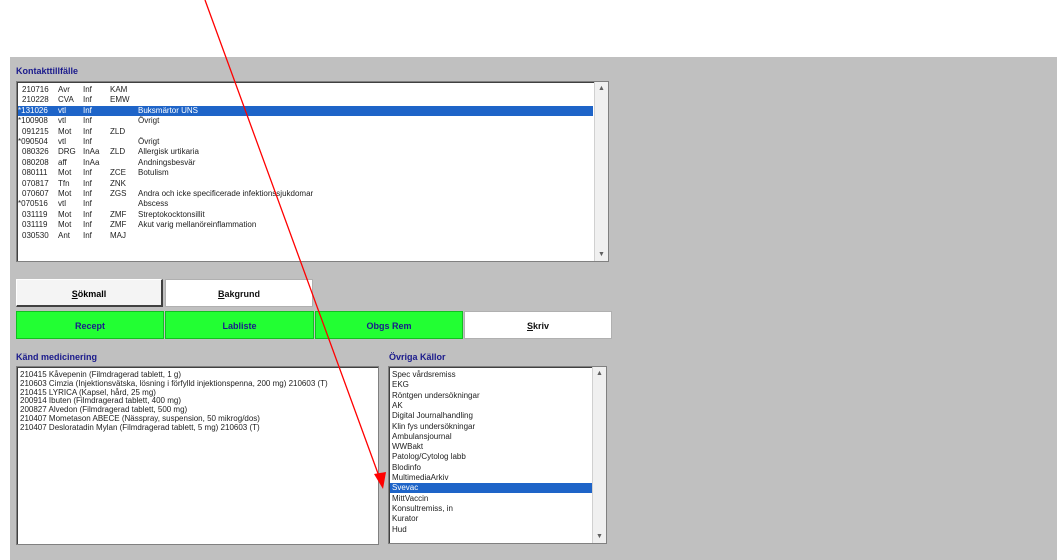 This screenshot has height=560, width=1057. I want to click on list-item: Patolog/Cytolog labb, so click(491, 457).